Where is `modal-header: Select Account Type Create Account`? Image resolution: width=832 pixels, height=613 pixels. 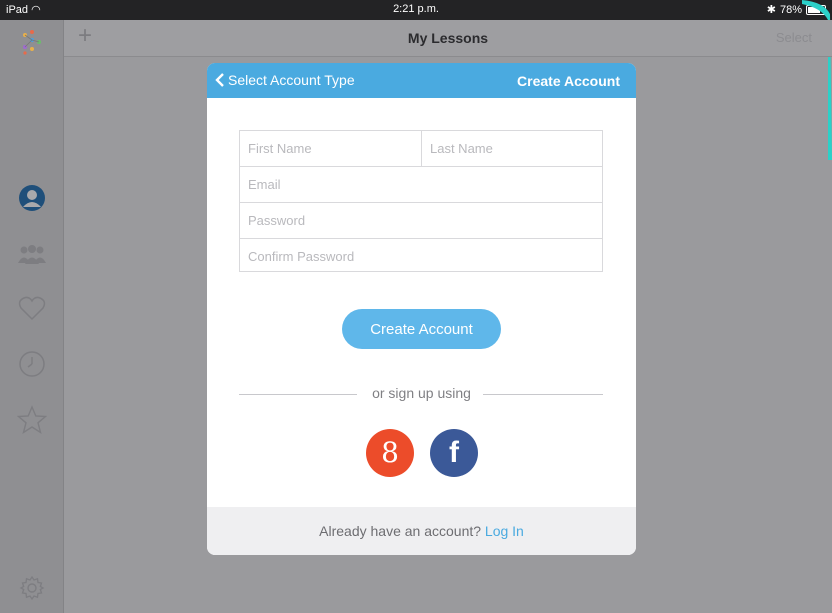 modal-header: Select Account Type Create Account is located at coordinates (421, 80).